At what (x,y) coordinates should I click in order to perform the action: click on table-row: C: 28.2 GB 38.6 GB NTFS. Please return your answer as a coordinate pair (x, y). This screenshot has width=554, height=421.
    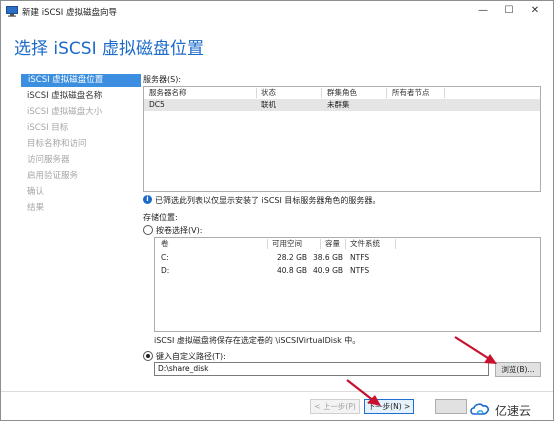
    Looking at the image, I should click on (347, 258).